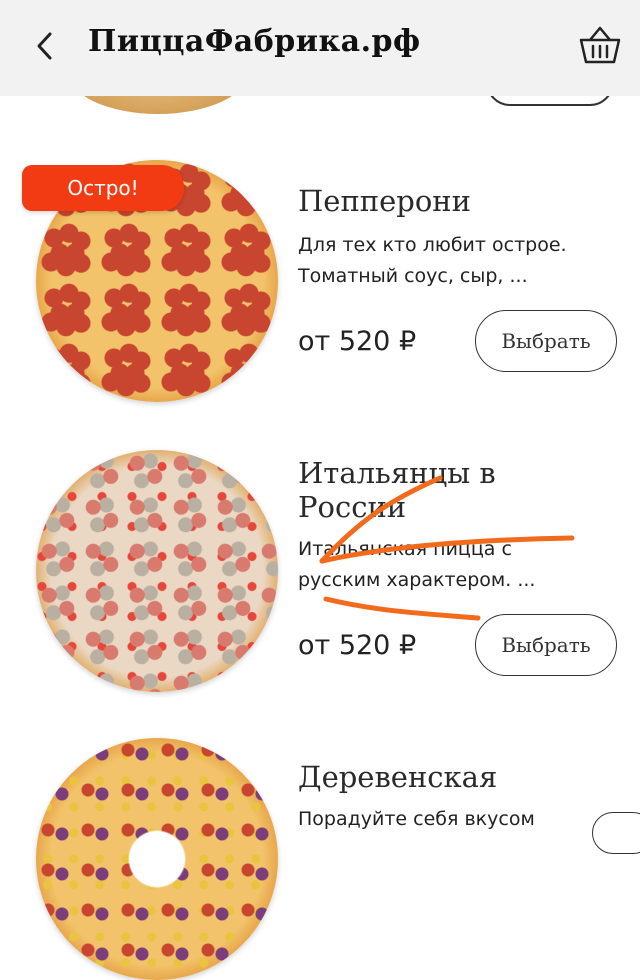 This screenshot has width=640, height=980. I want to click on back-button, so click(46, 46).